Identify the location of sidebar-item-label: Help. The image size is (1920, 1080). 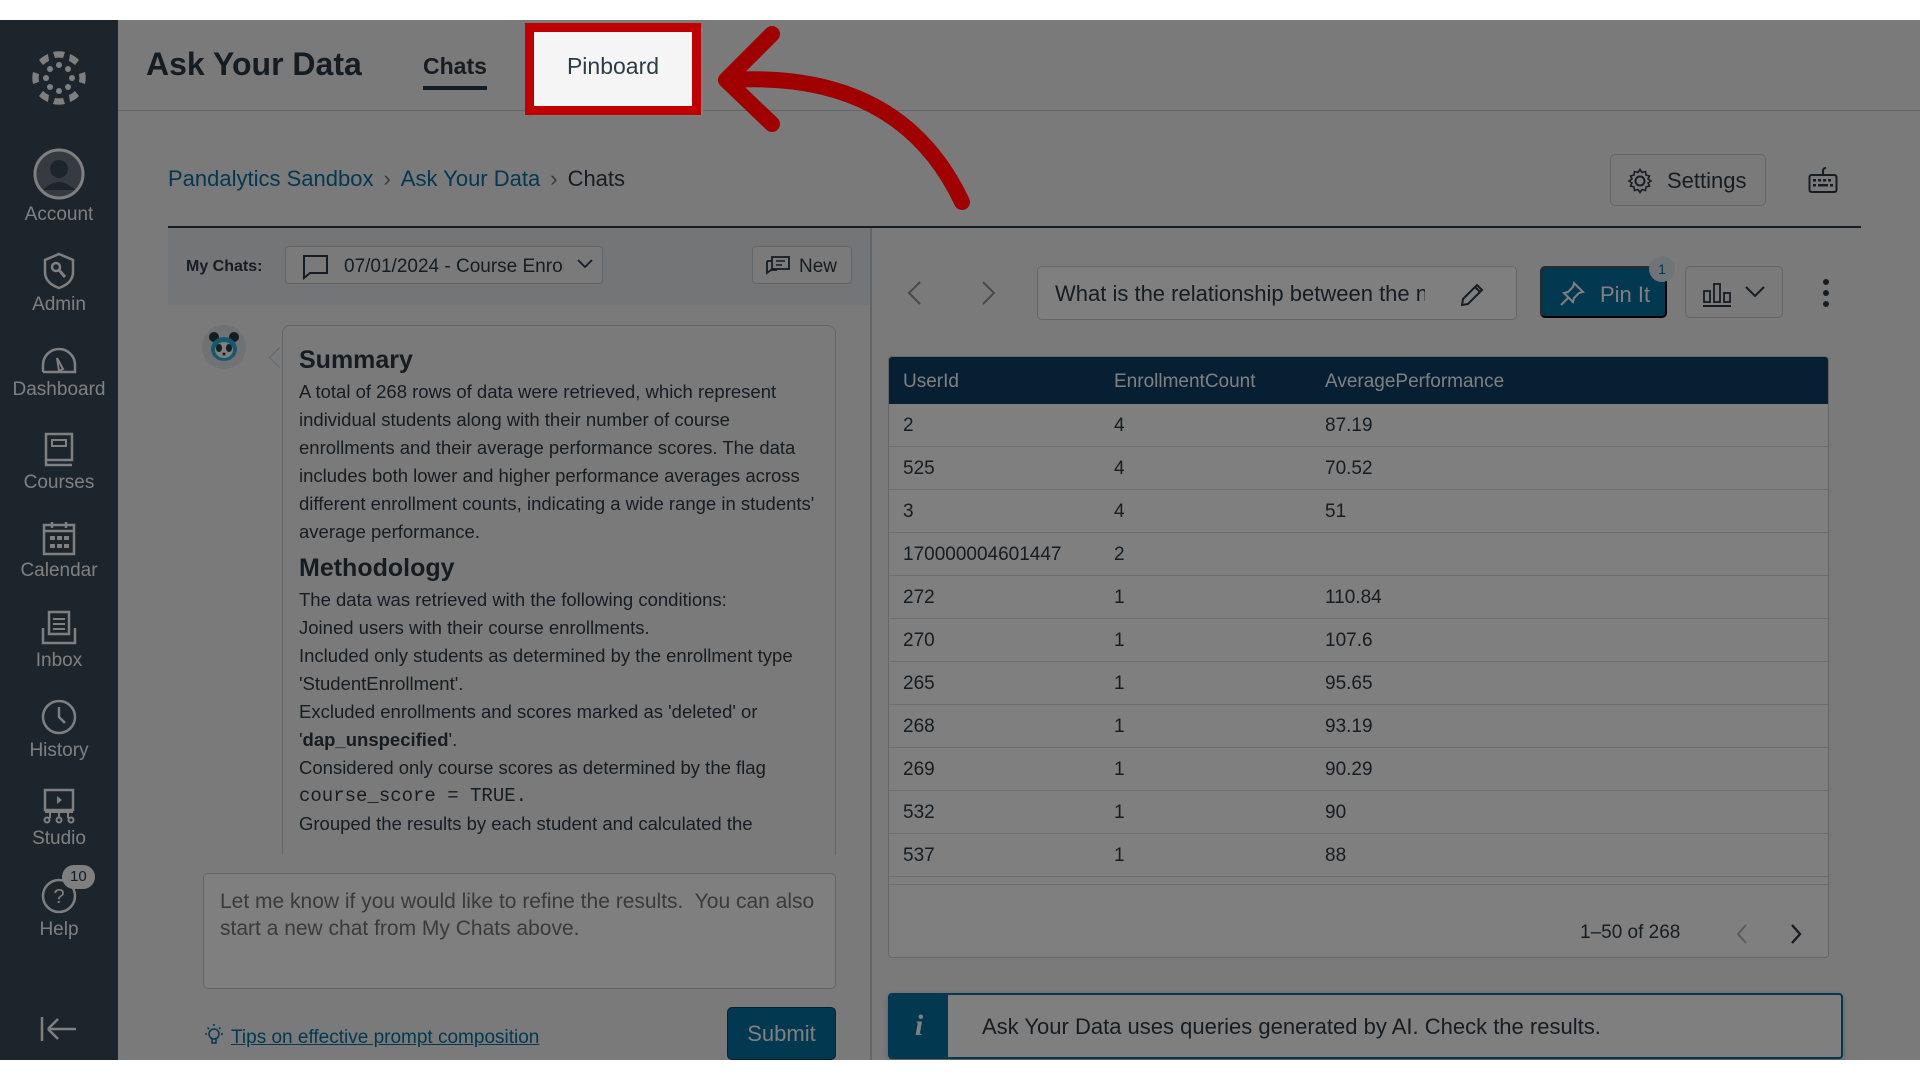
(59, 929).